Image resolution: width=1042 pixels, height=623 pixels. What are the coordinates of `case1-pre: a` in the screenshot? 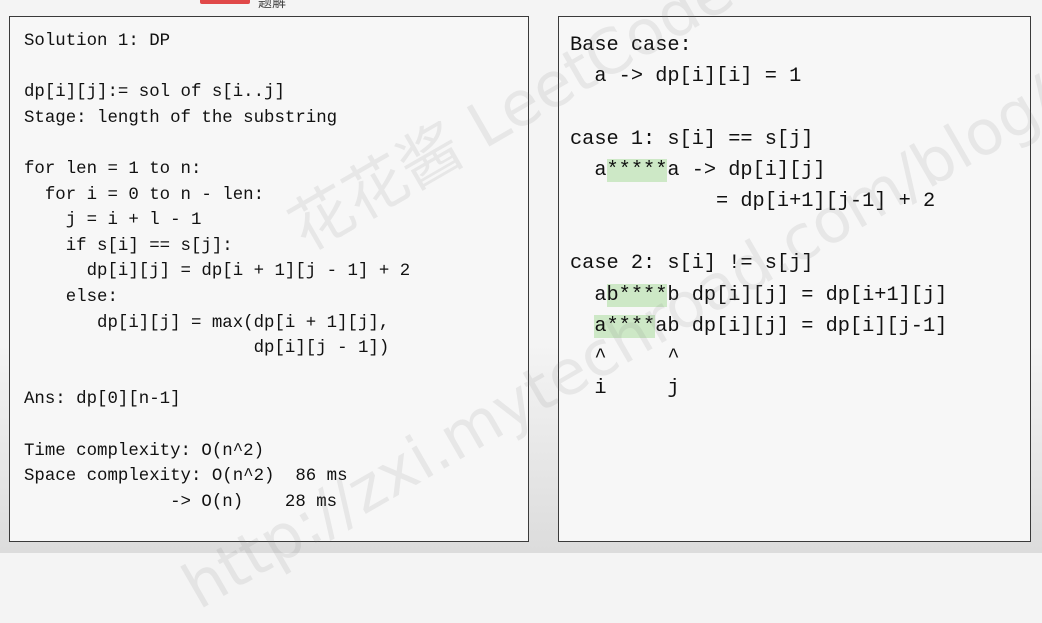 It's located at (588, 170).